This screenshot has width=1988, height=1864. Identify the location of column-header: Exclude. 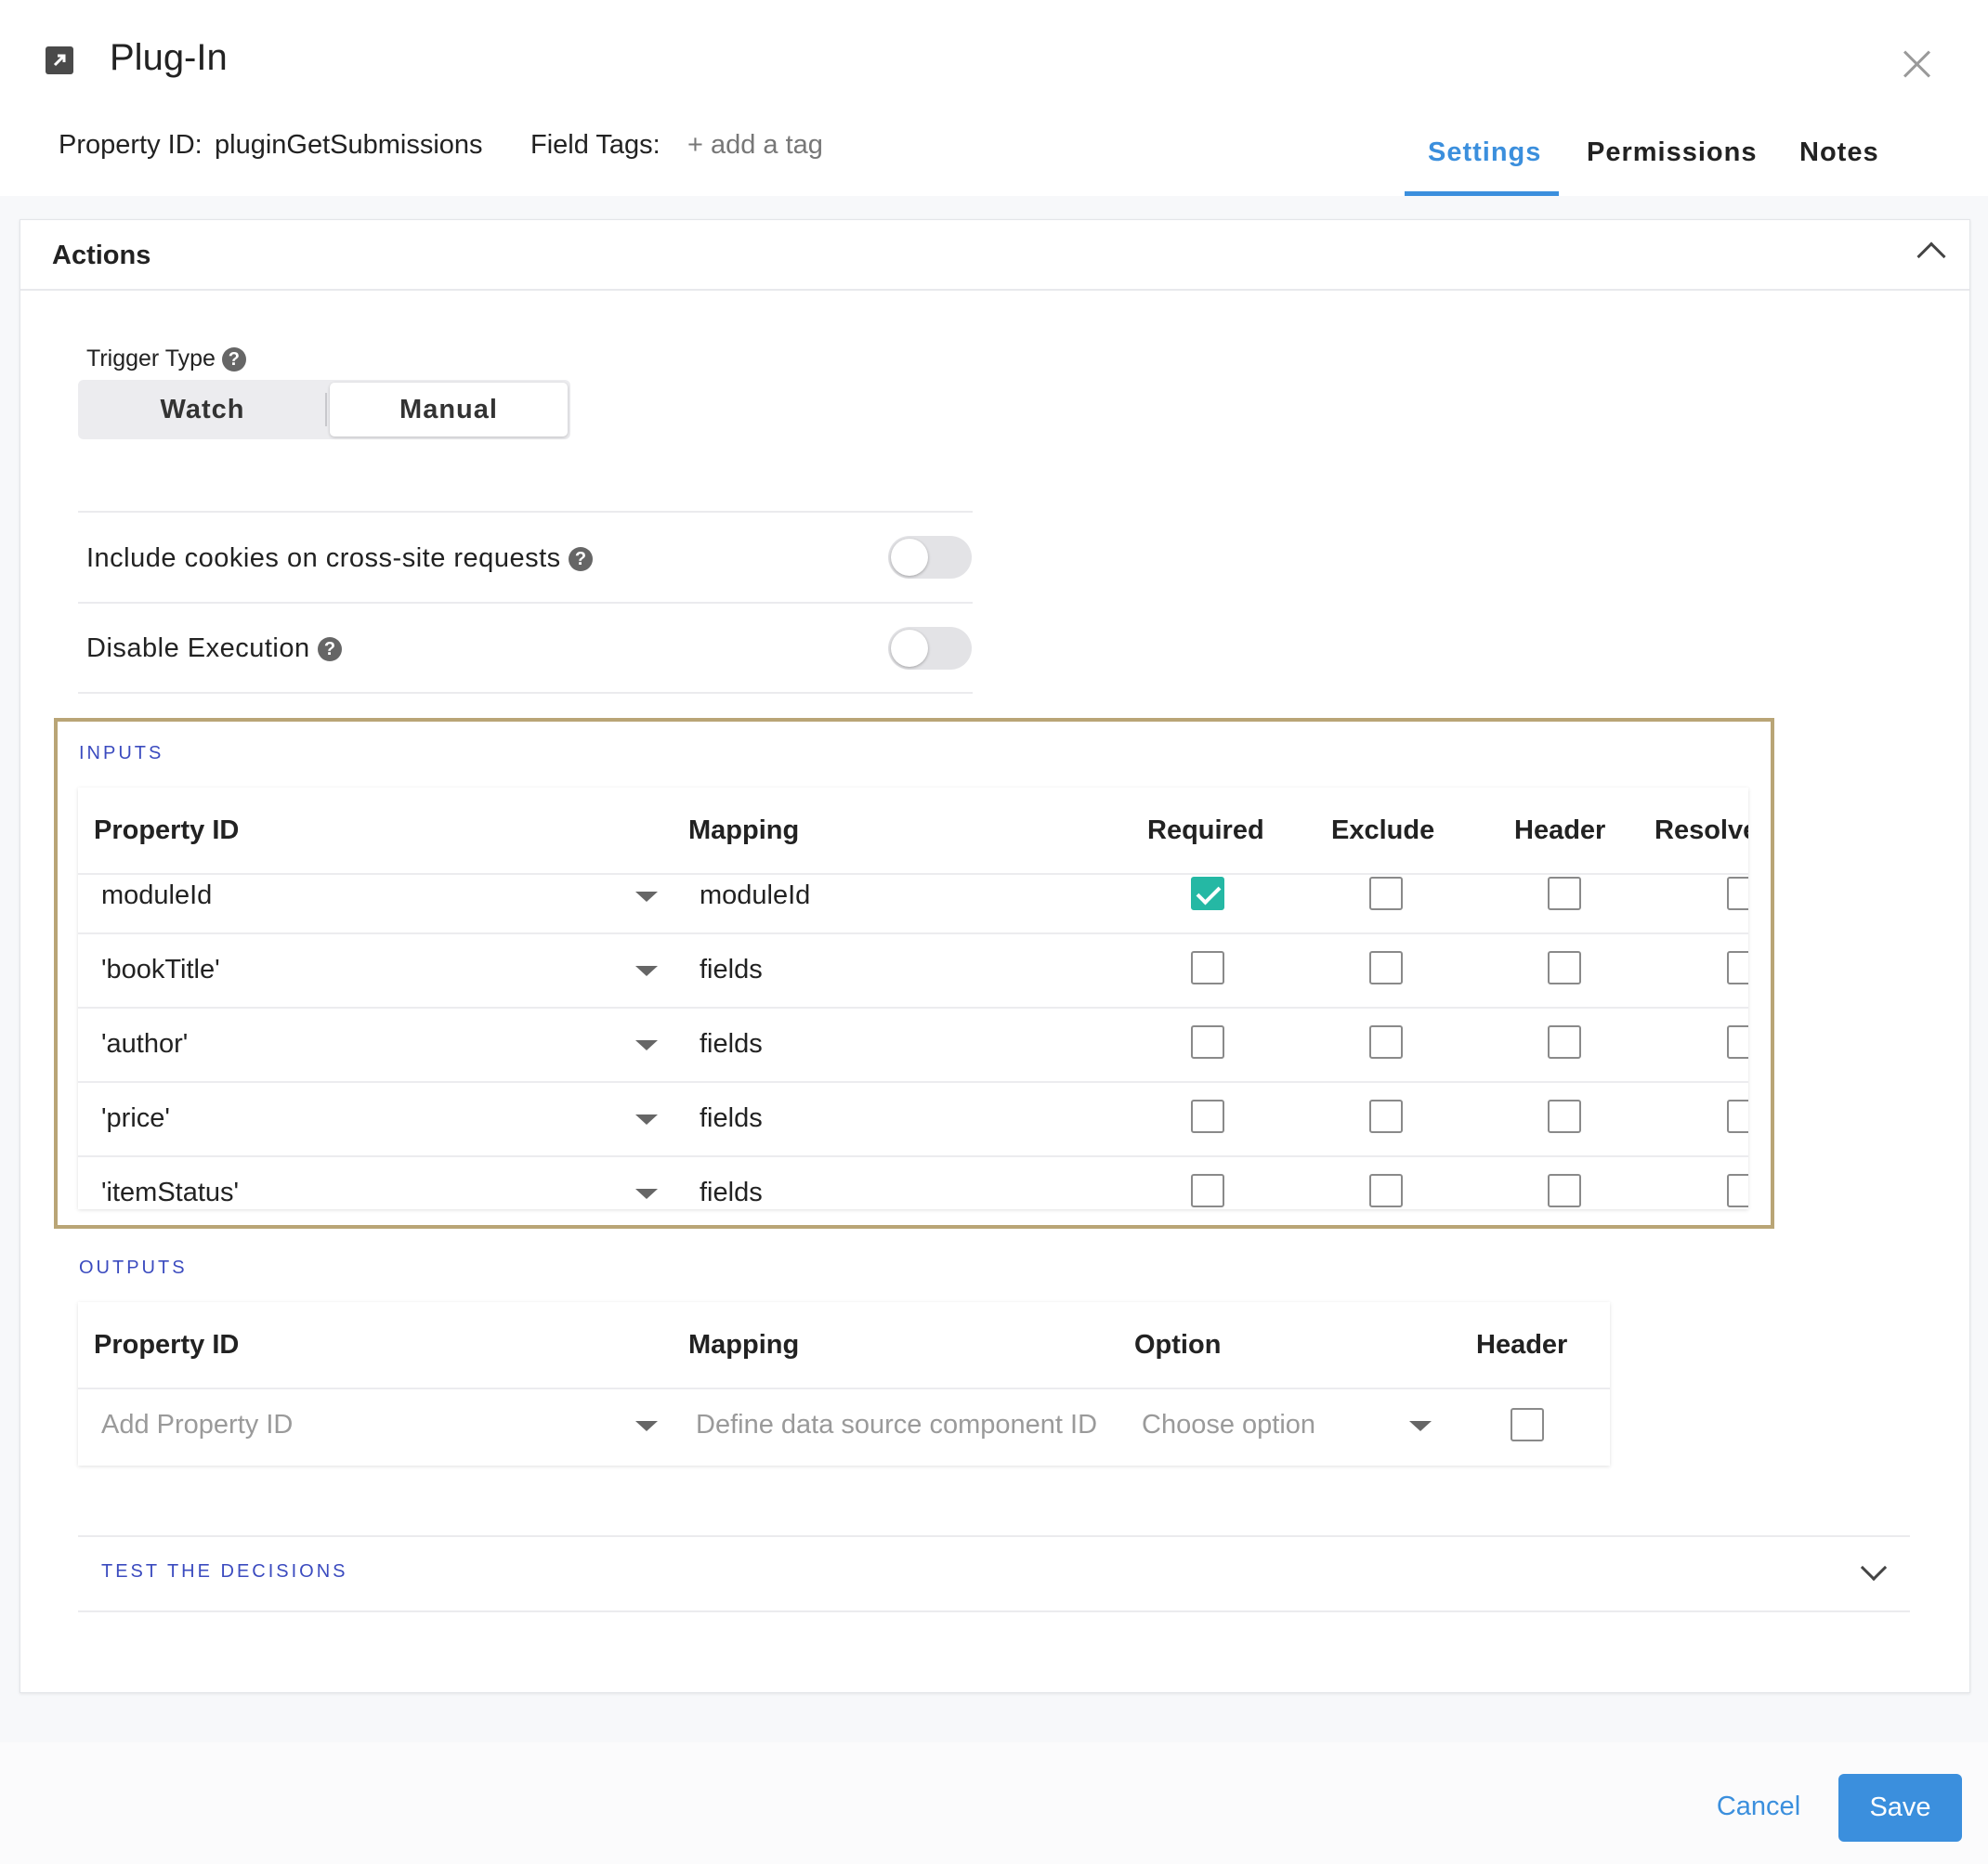
(1383, 830).